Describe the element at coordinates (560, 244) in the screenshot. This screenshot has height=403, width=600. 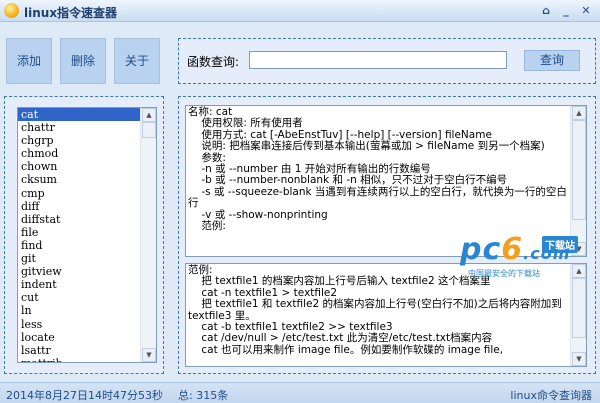
I see `watermark-badge: 下载站` at that location.